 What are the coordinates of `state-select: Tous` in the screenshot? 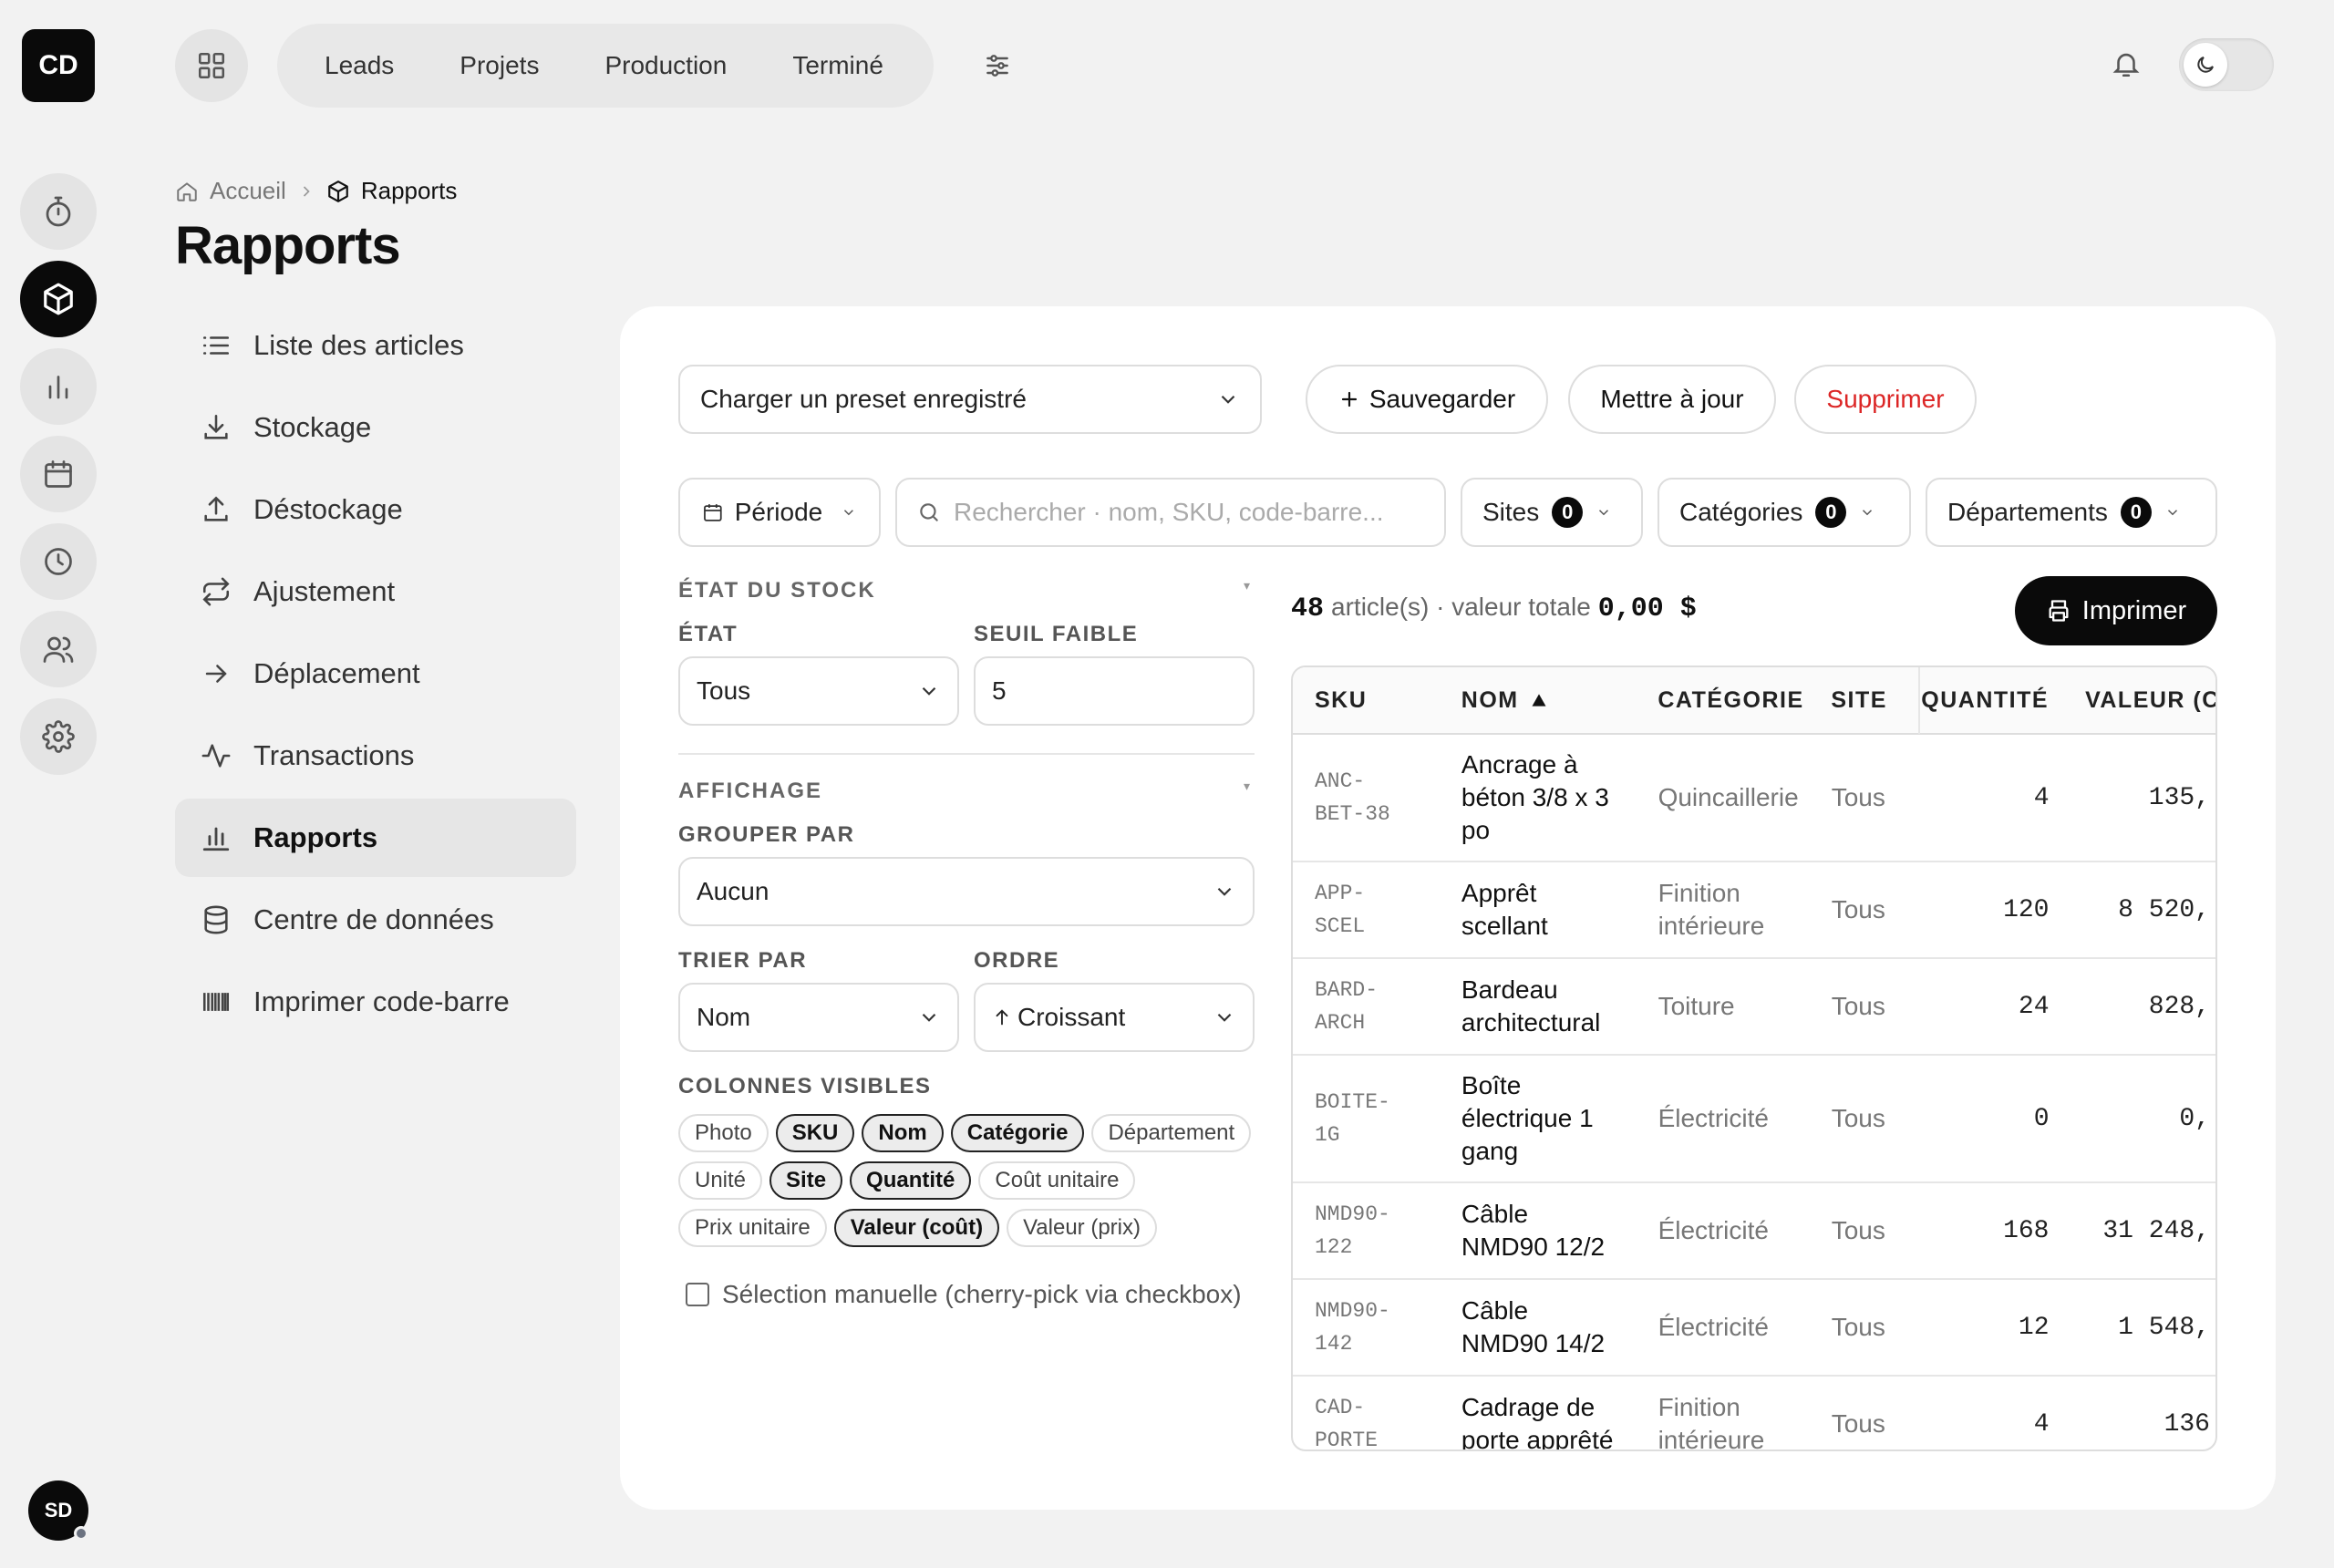 It's located at (818, 691).